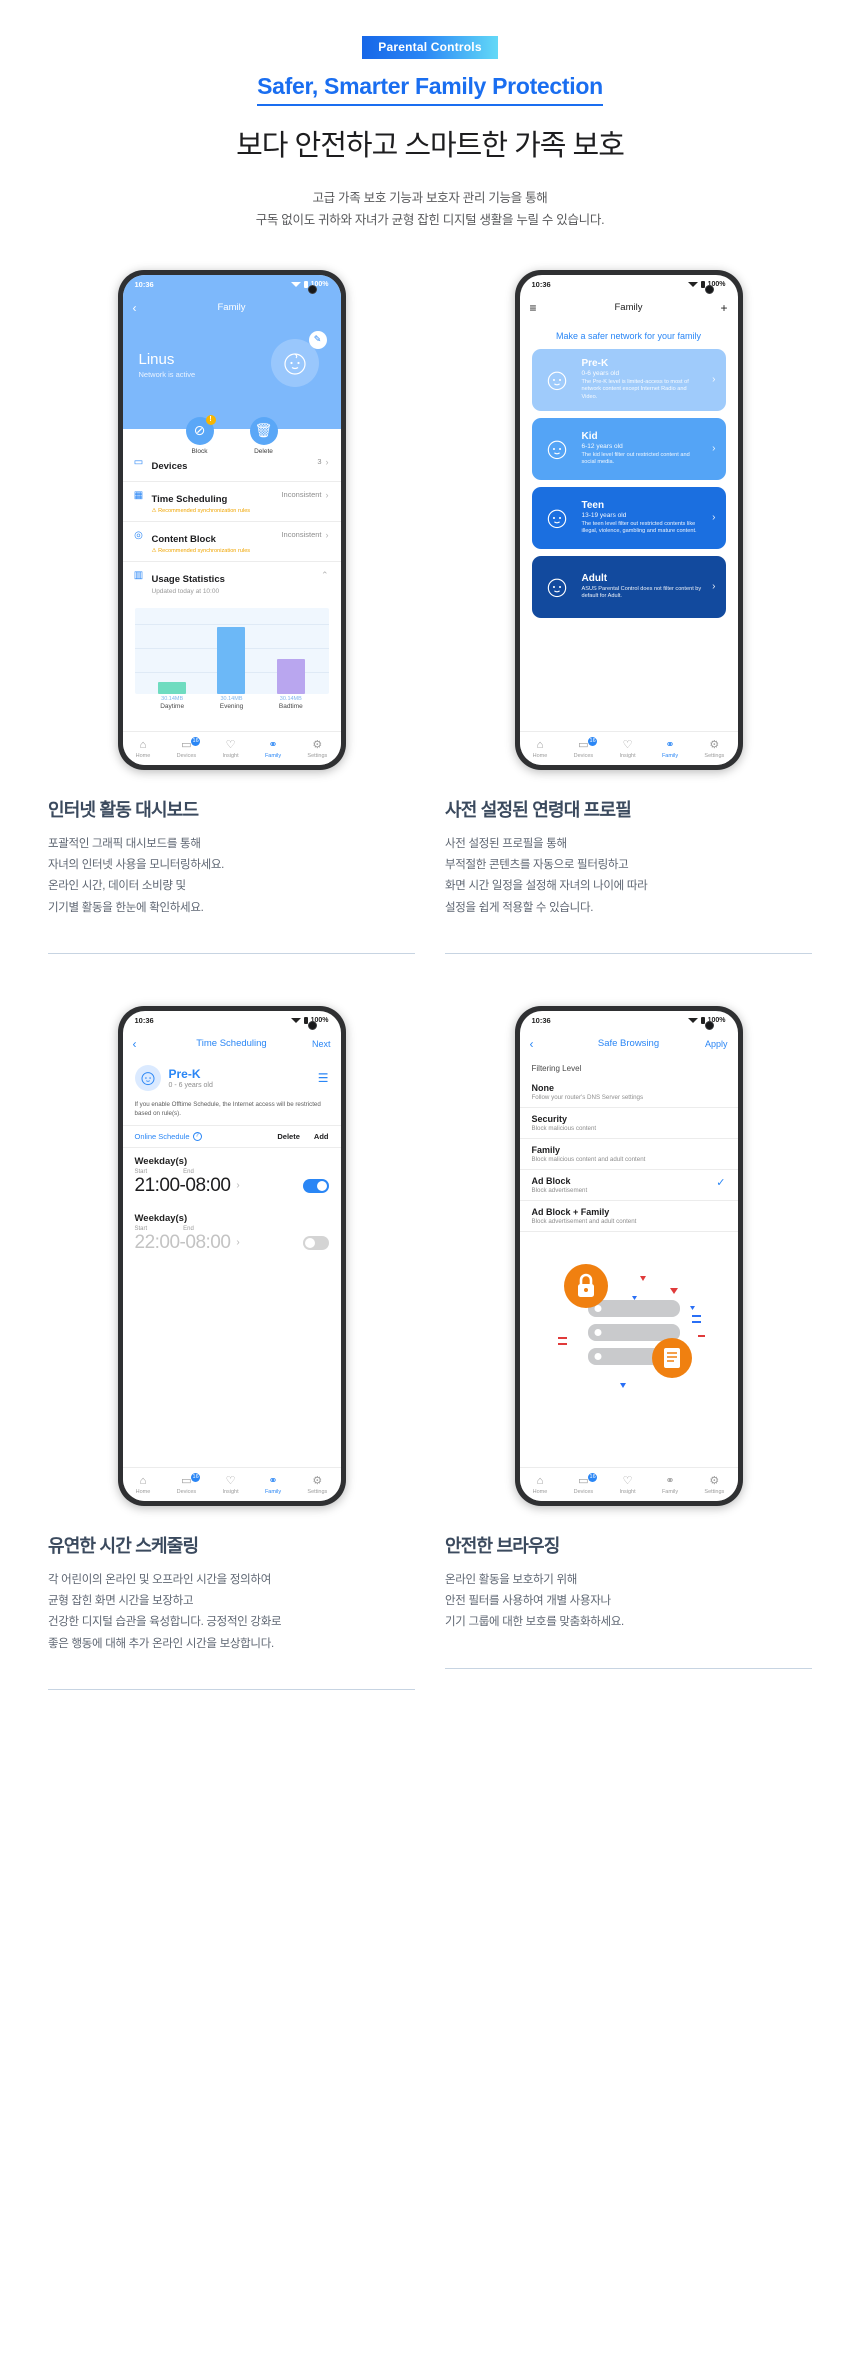  What do you see at coordinates (197, 1136) in the screenshot?
I see `info-icon: ?` at bounding box center [197, 1136].